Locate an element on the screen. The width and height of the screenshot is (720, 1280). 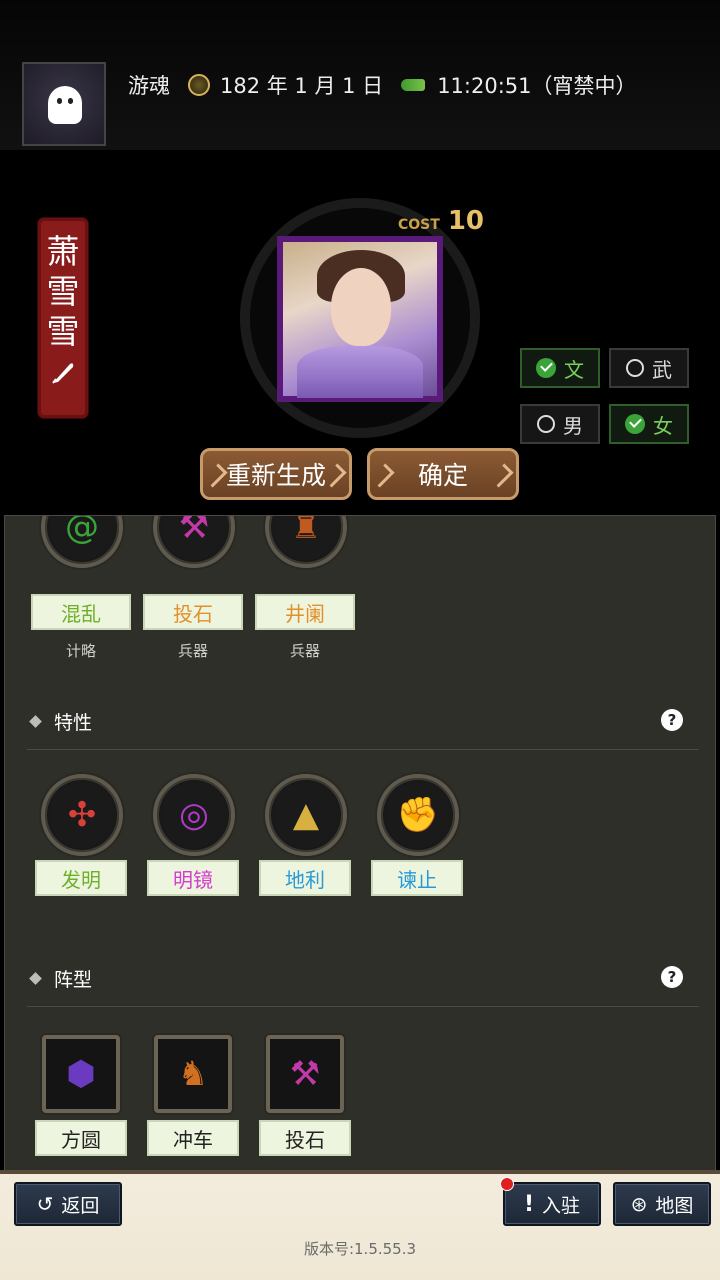
regenerate-button: 重新生成 is located at coordinates (276, 474).